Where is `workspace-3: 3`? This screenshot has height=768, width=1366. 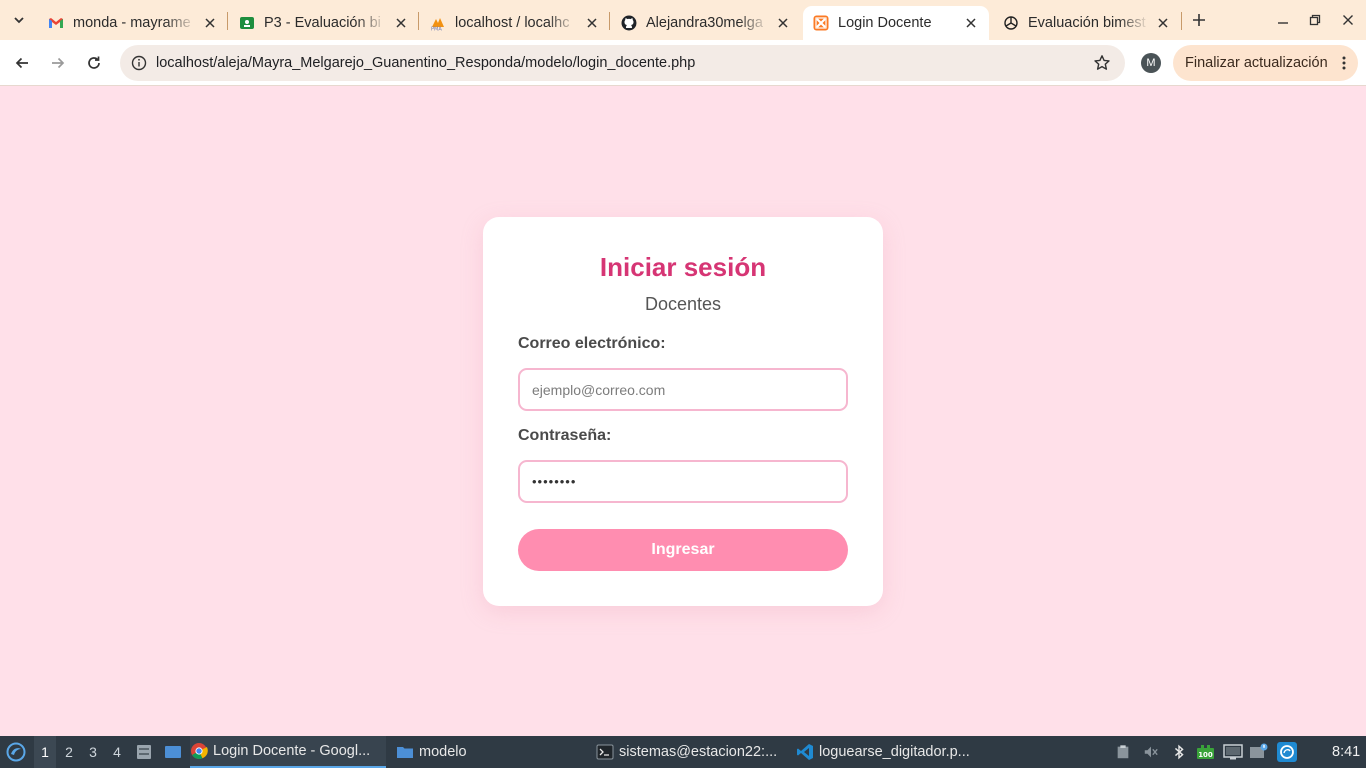 workspace-3: 3 is located at coordinates (93, 752).